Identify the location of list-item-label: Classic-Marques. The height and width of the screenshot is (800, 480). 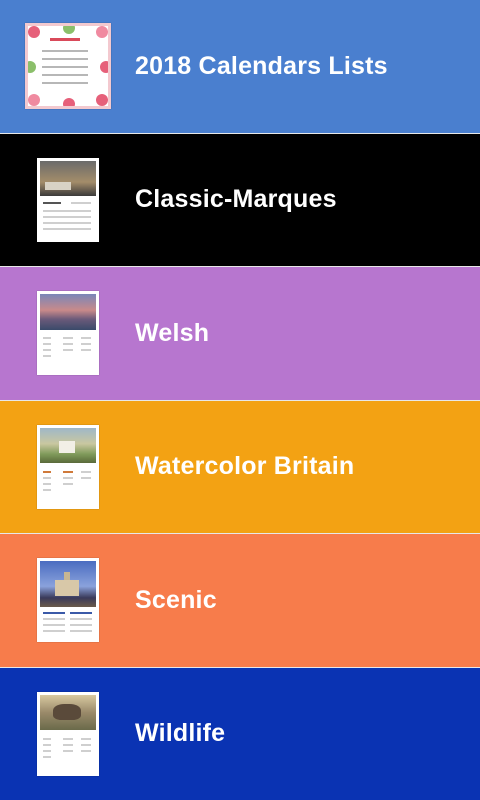
(236, 199).